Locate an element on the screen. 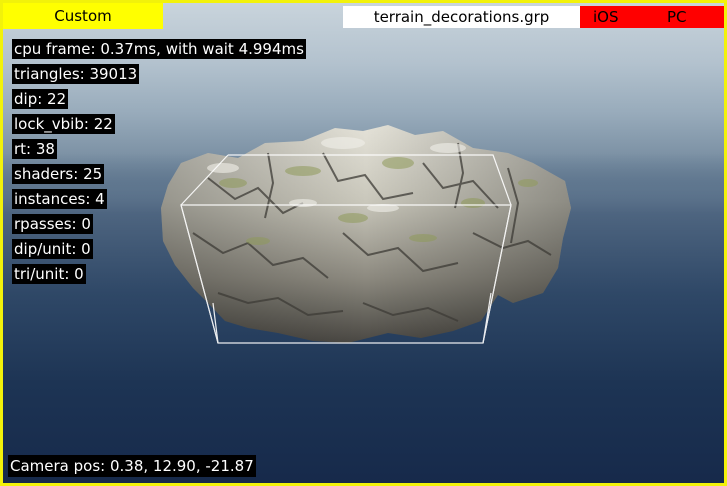  stat-shaders: shaders: 25 is located at coordinates (58, 174).